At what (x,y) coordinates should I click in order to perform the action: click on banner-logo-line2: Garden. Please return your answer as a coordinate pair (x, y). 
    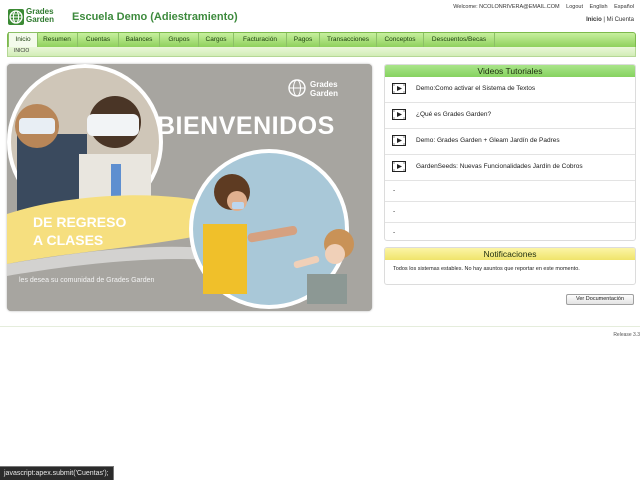
    Looking at the image, I should click on (324, 93).